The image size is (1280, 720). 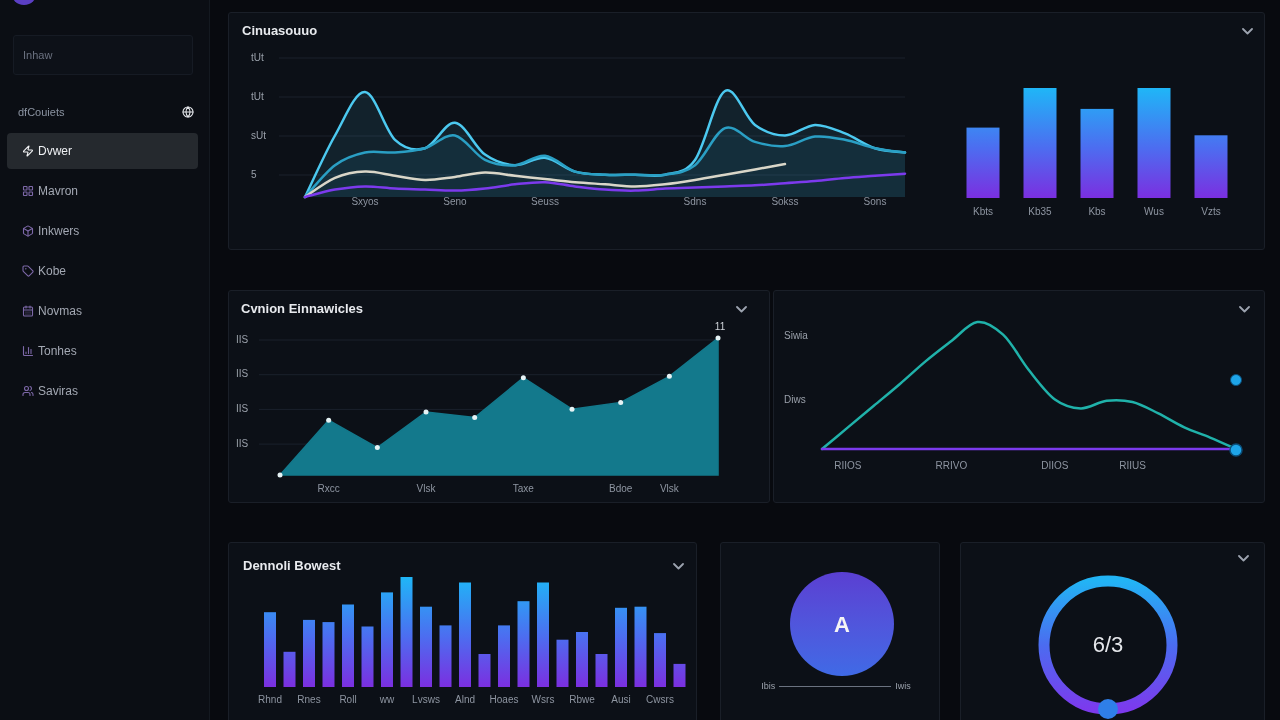 I want to click on x-axis-label: Kbts, so click(x=983, y=211).